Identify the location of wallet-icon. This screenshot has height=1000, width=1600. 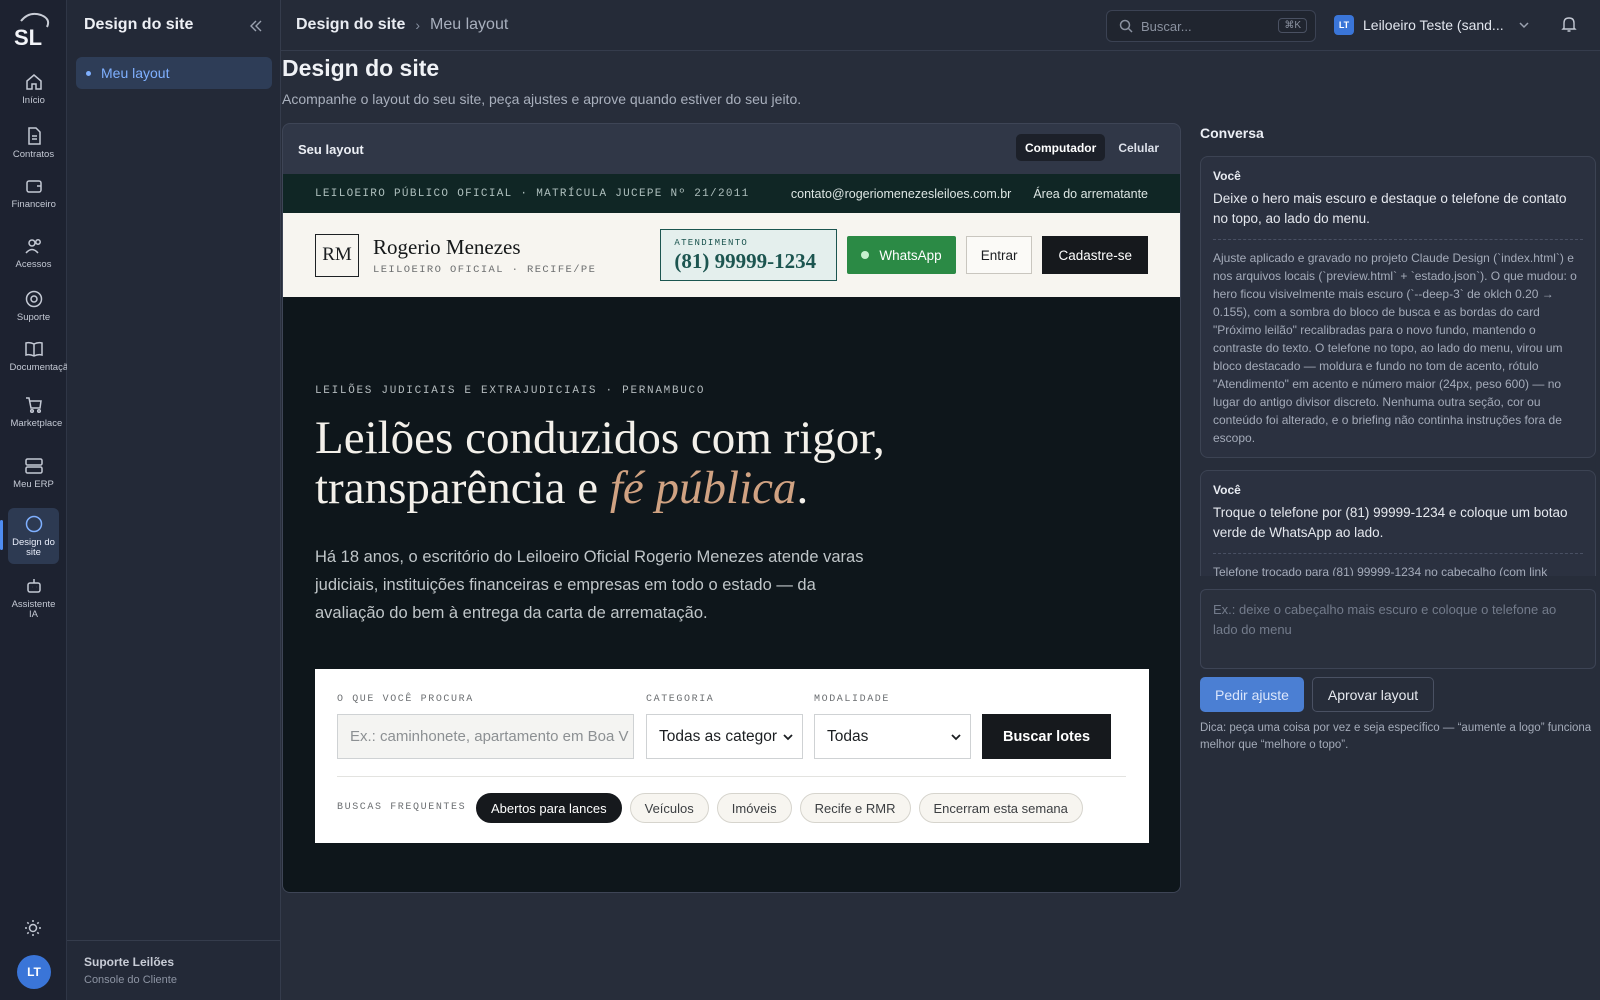
(33, 186).